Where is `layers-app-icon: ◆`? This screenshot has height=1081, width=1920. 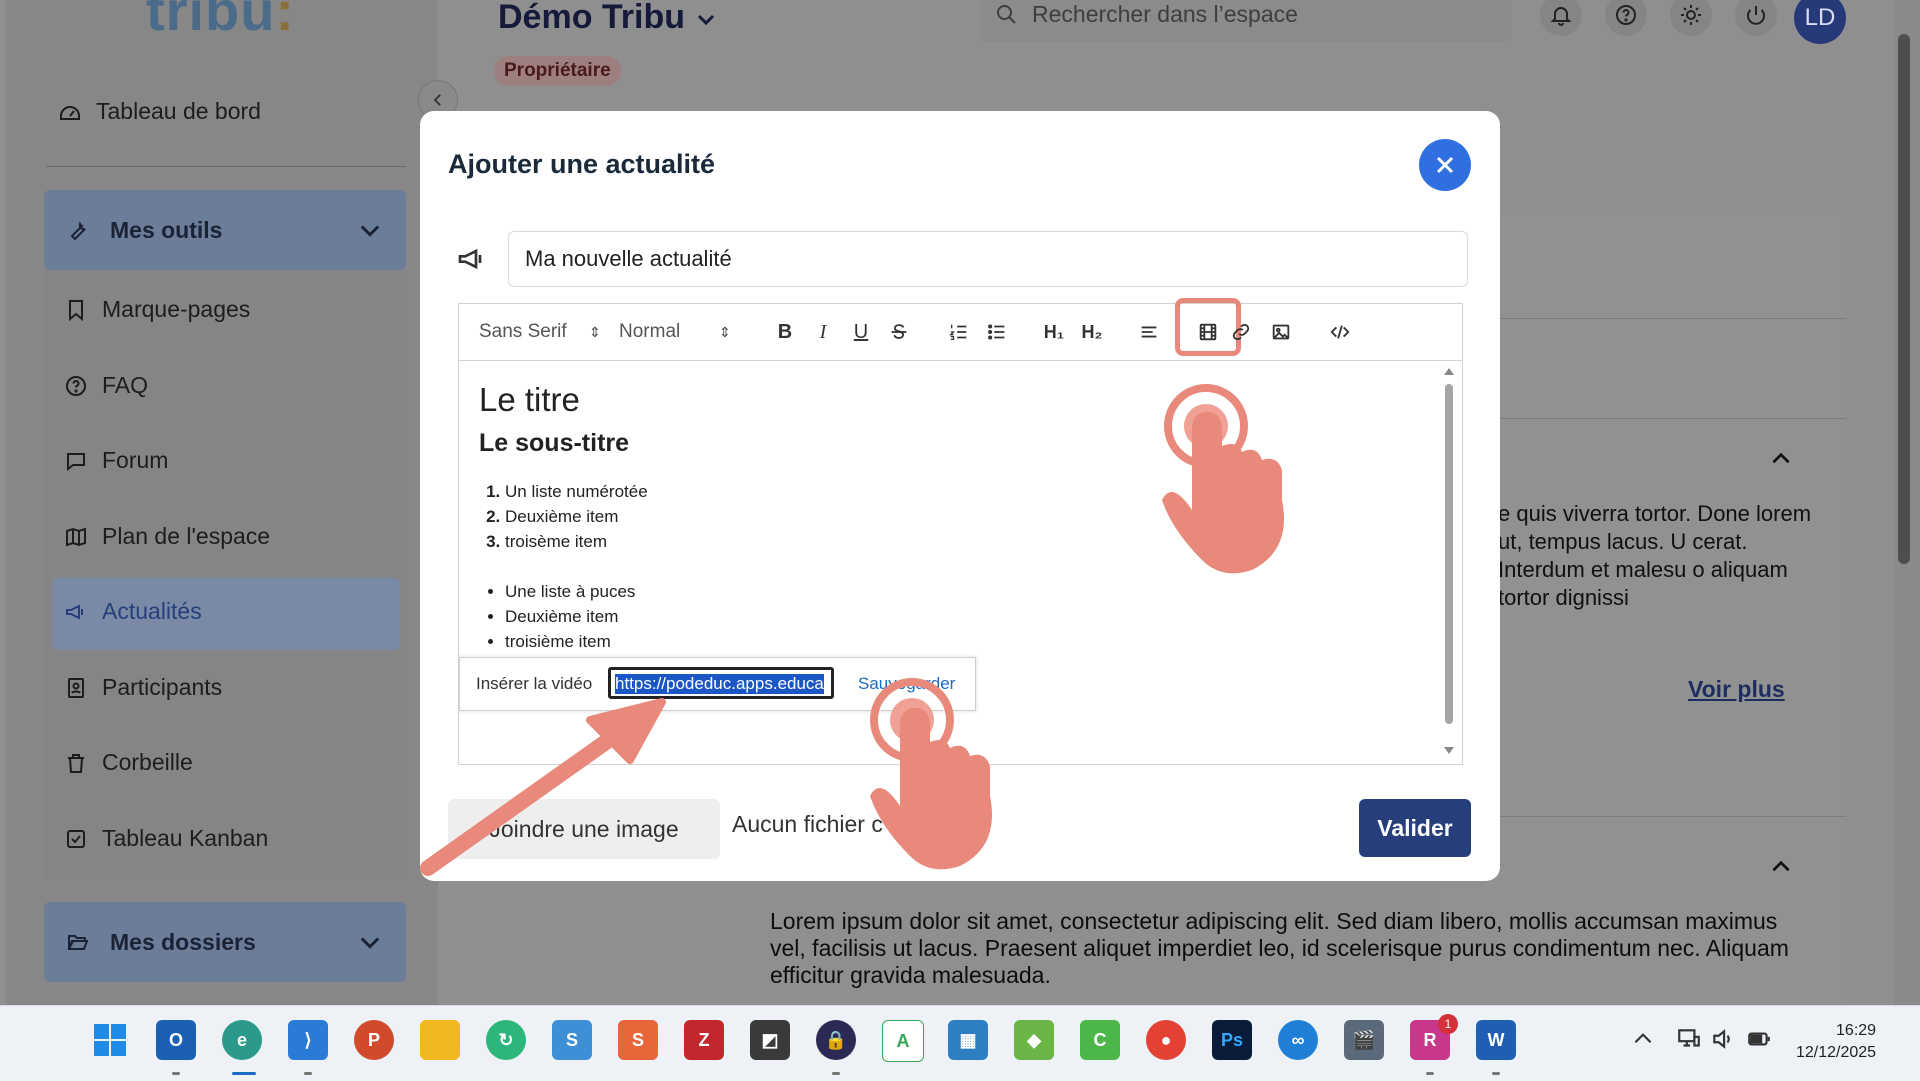
layers-app-icon: ◆ is located at coordinates (1034, 1040).